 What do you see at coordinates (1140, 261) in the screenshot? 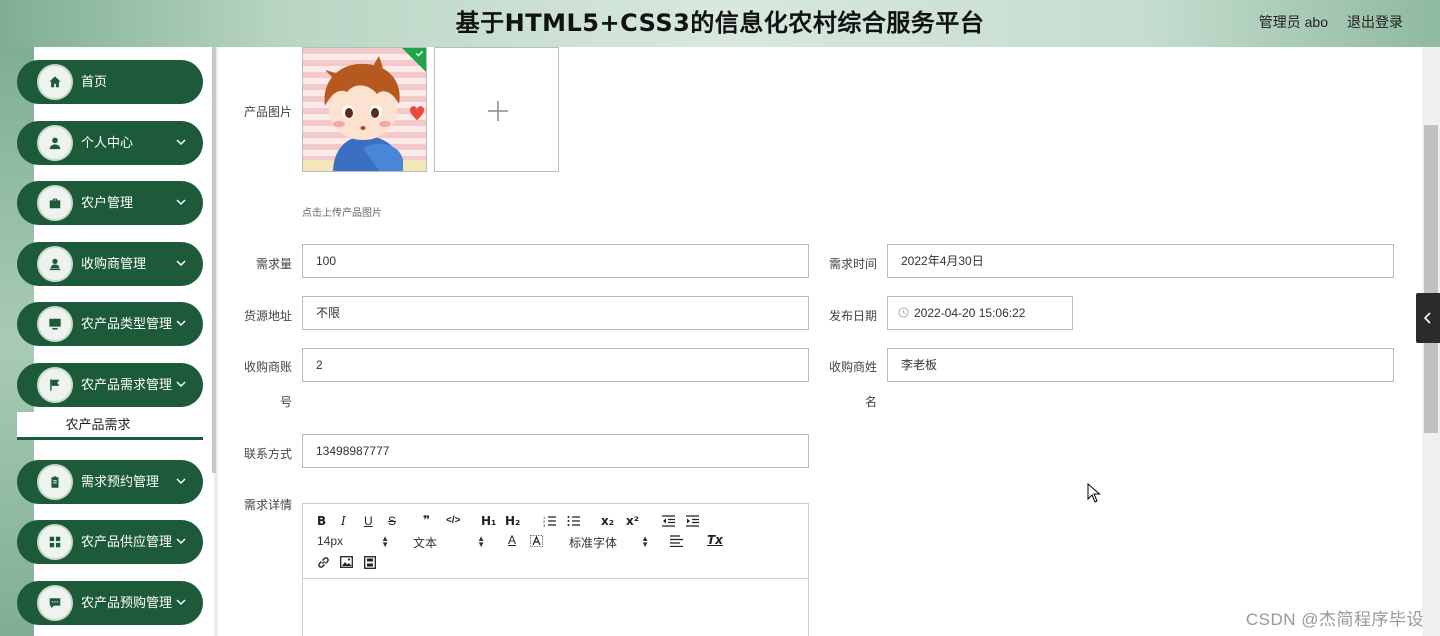
I see `demand-time-input: 2022年4月30日` at bounding box center [1140, 261].